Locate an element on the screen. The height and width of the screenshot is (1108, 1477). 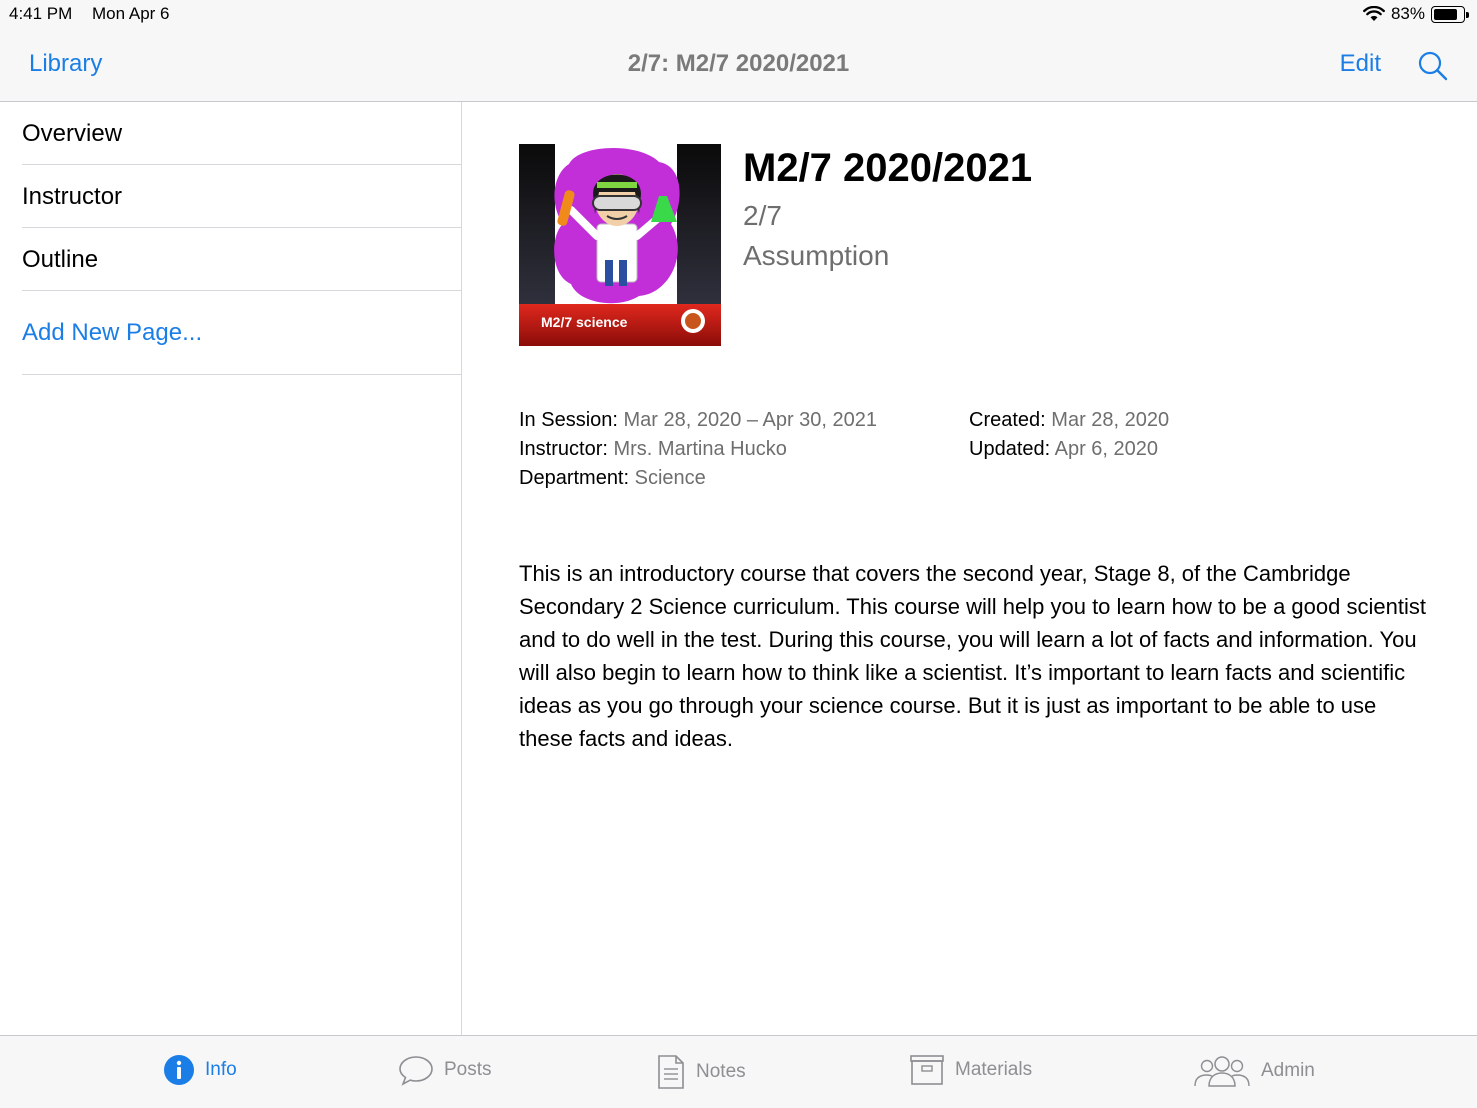
tab-posts-label: Posts is located at coordinates (468, 1069).